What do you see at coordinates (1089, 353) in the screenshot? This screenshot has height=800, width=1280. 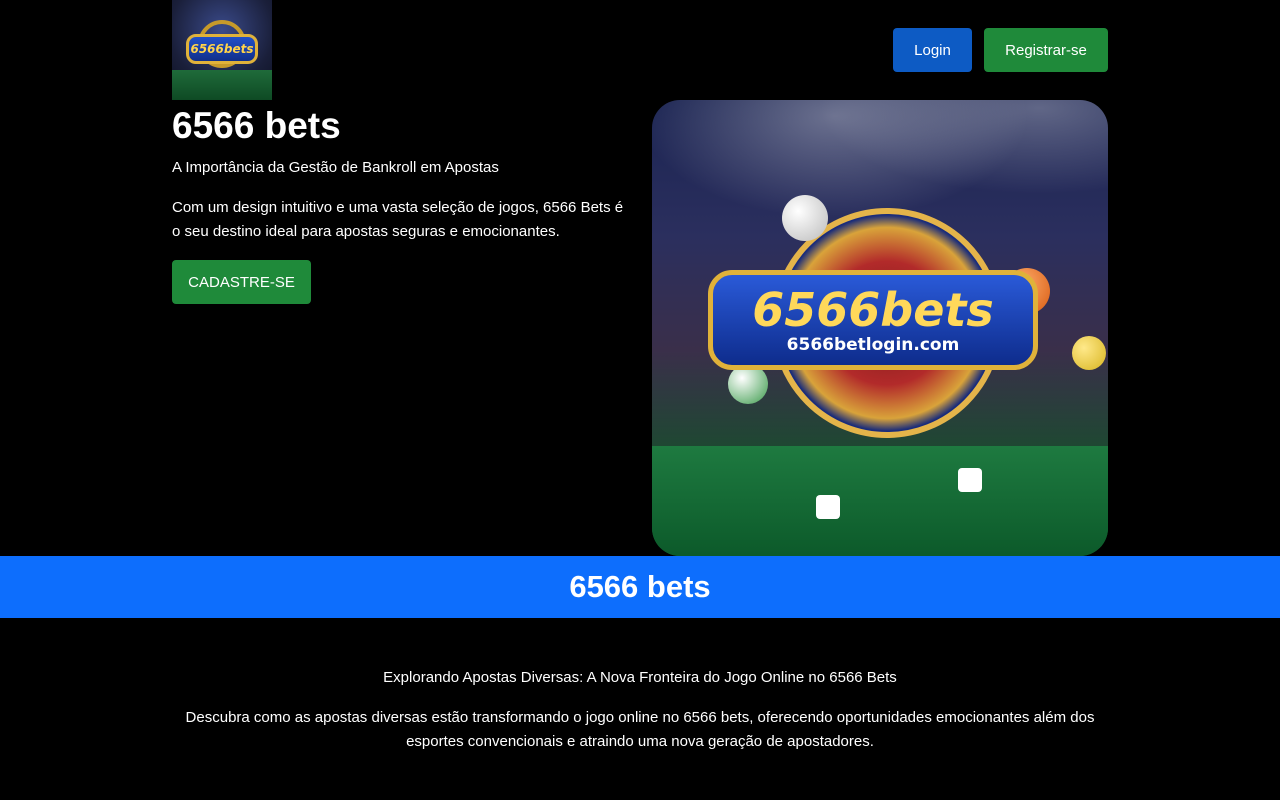 I see `yellow-ball-icon` at bounding box center [1089, 353].